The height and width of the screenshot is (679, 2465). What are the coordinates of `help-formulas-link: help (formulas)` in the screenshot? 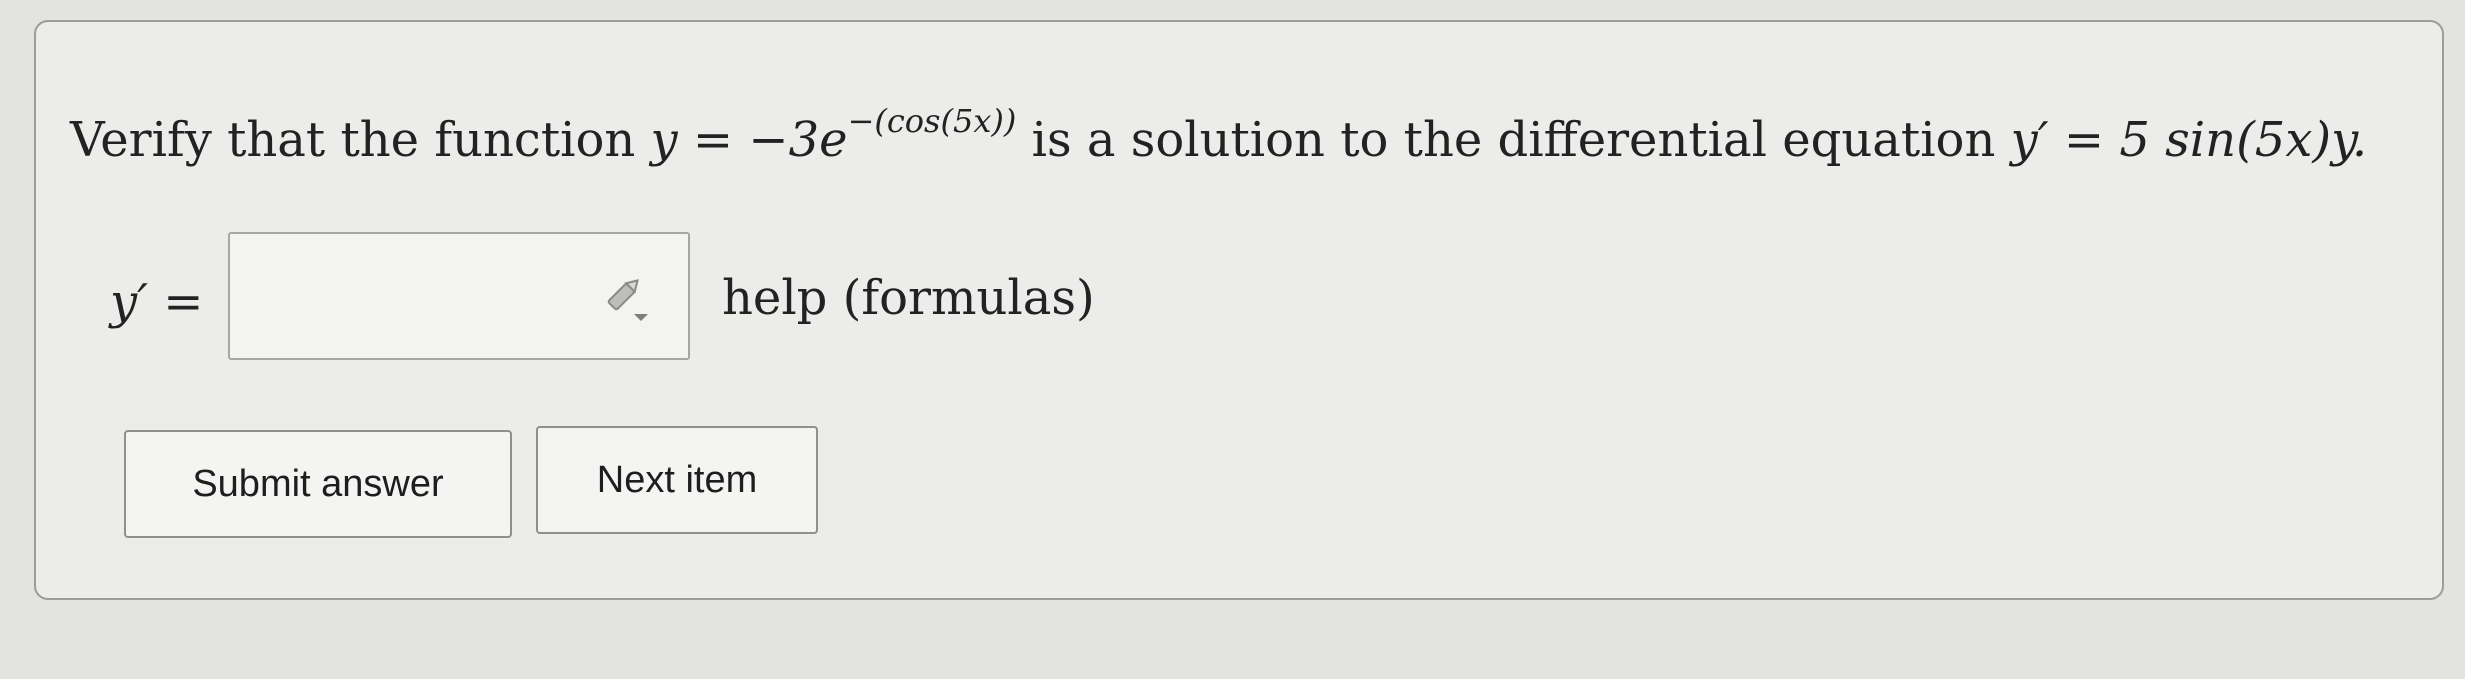 It's located at (908, 298).